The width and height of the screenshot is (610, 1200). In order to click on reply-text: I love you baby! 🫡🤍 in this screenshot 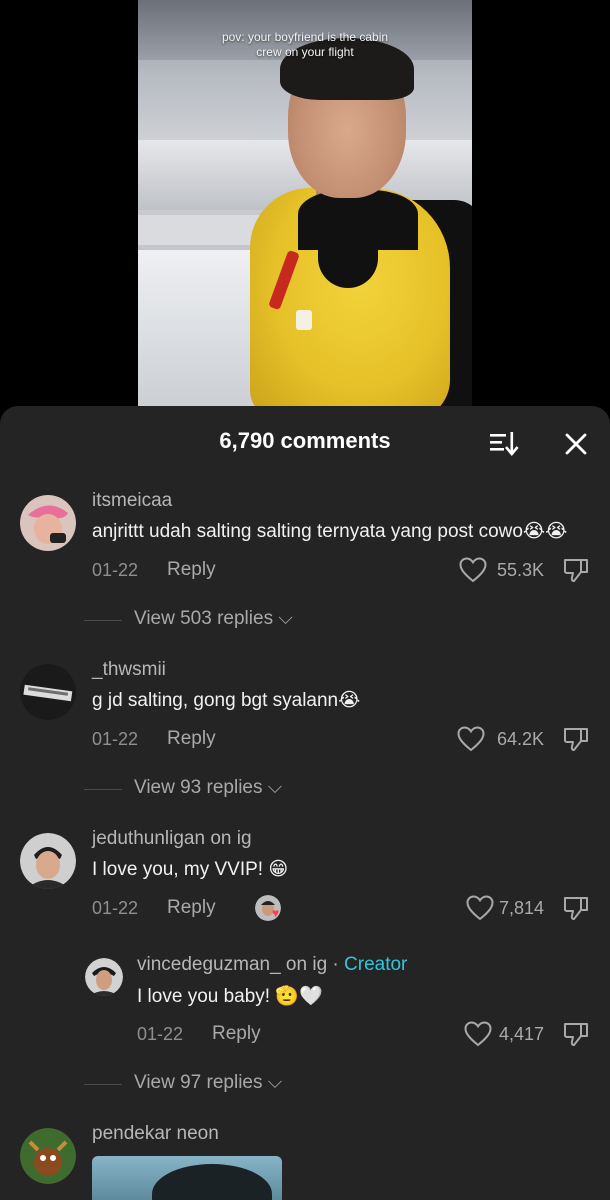, I will do `click(230, 996)`.